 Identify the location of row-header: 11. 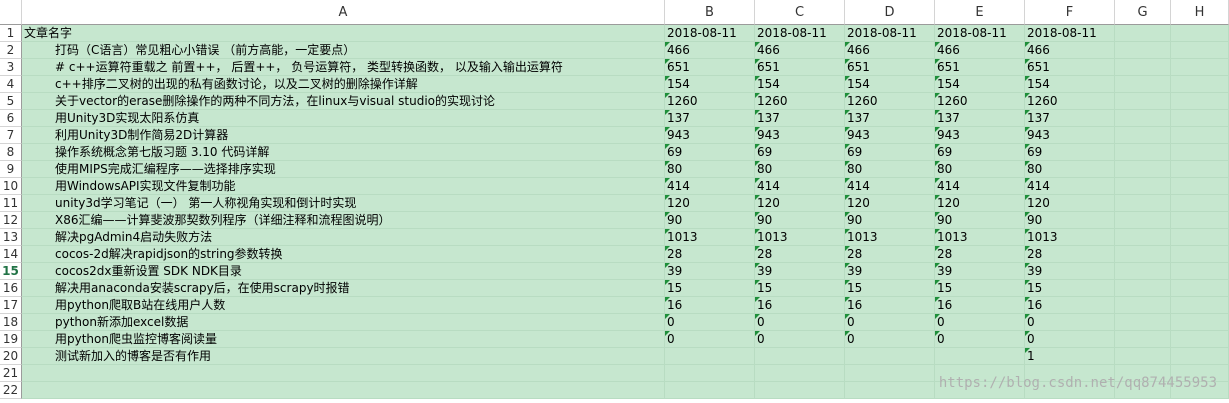
(11, 203).